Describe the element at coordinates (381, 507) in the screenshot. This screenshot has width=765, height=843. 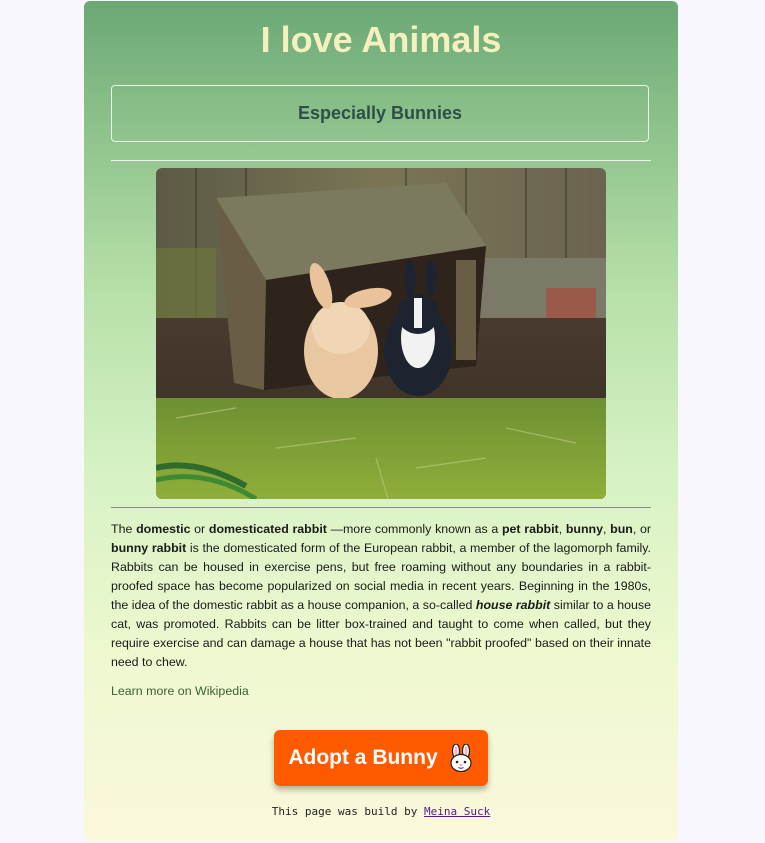
I see `divider-bottom` at that location.